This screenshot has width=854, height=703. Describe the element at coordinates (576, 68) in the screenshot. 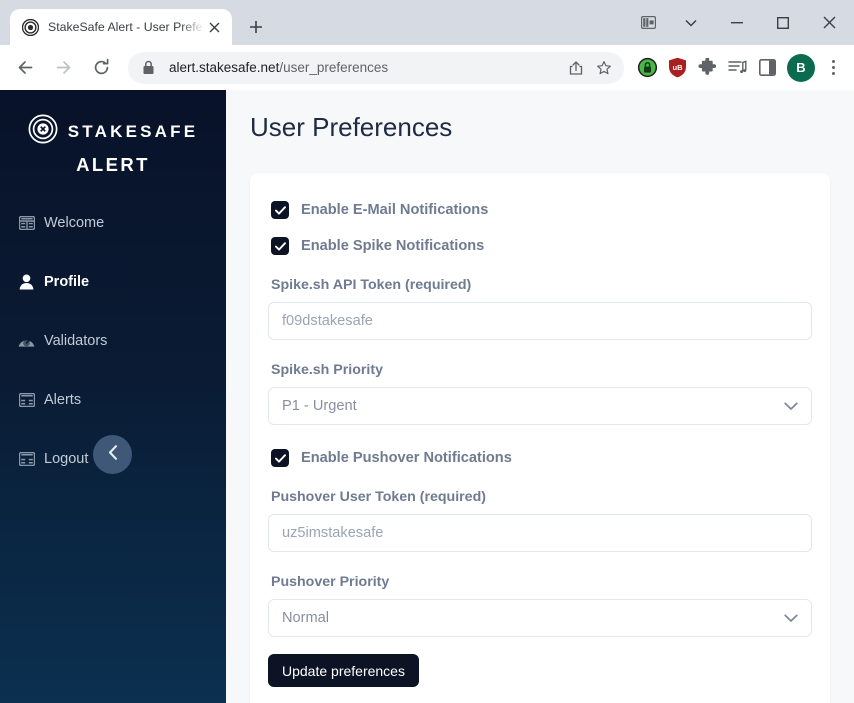

I see `share-icon` at that location.